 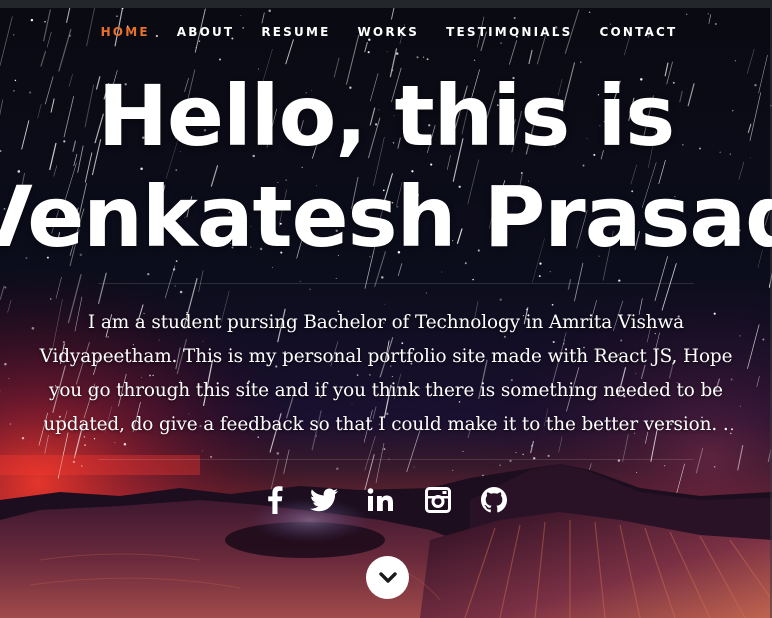 What do you see at coordinates (125, 32) in the screenshot?
I see `nav-item-home: HOME` at bounding box center [125, 32].